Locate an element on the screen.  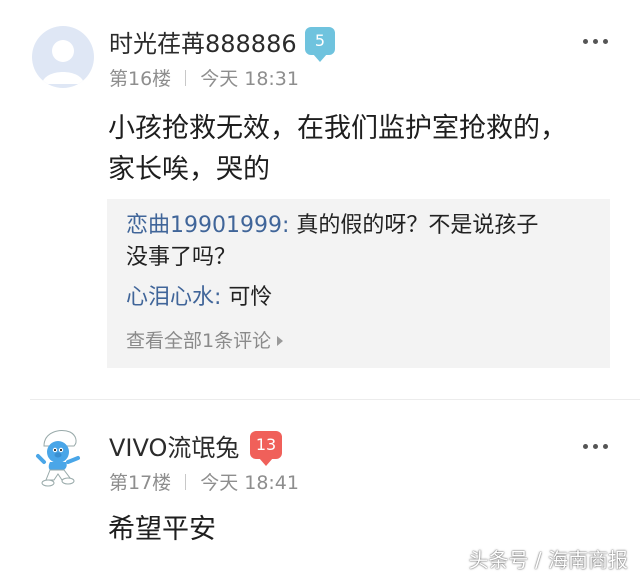
username: VIVO流氓兔 is located at coordinates (174, 445).